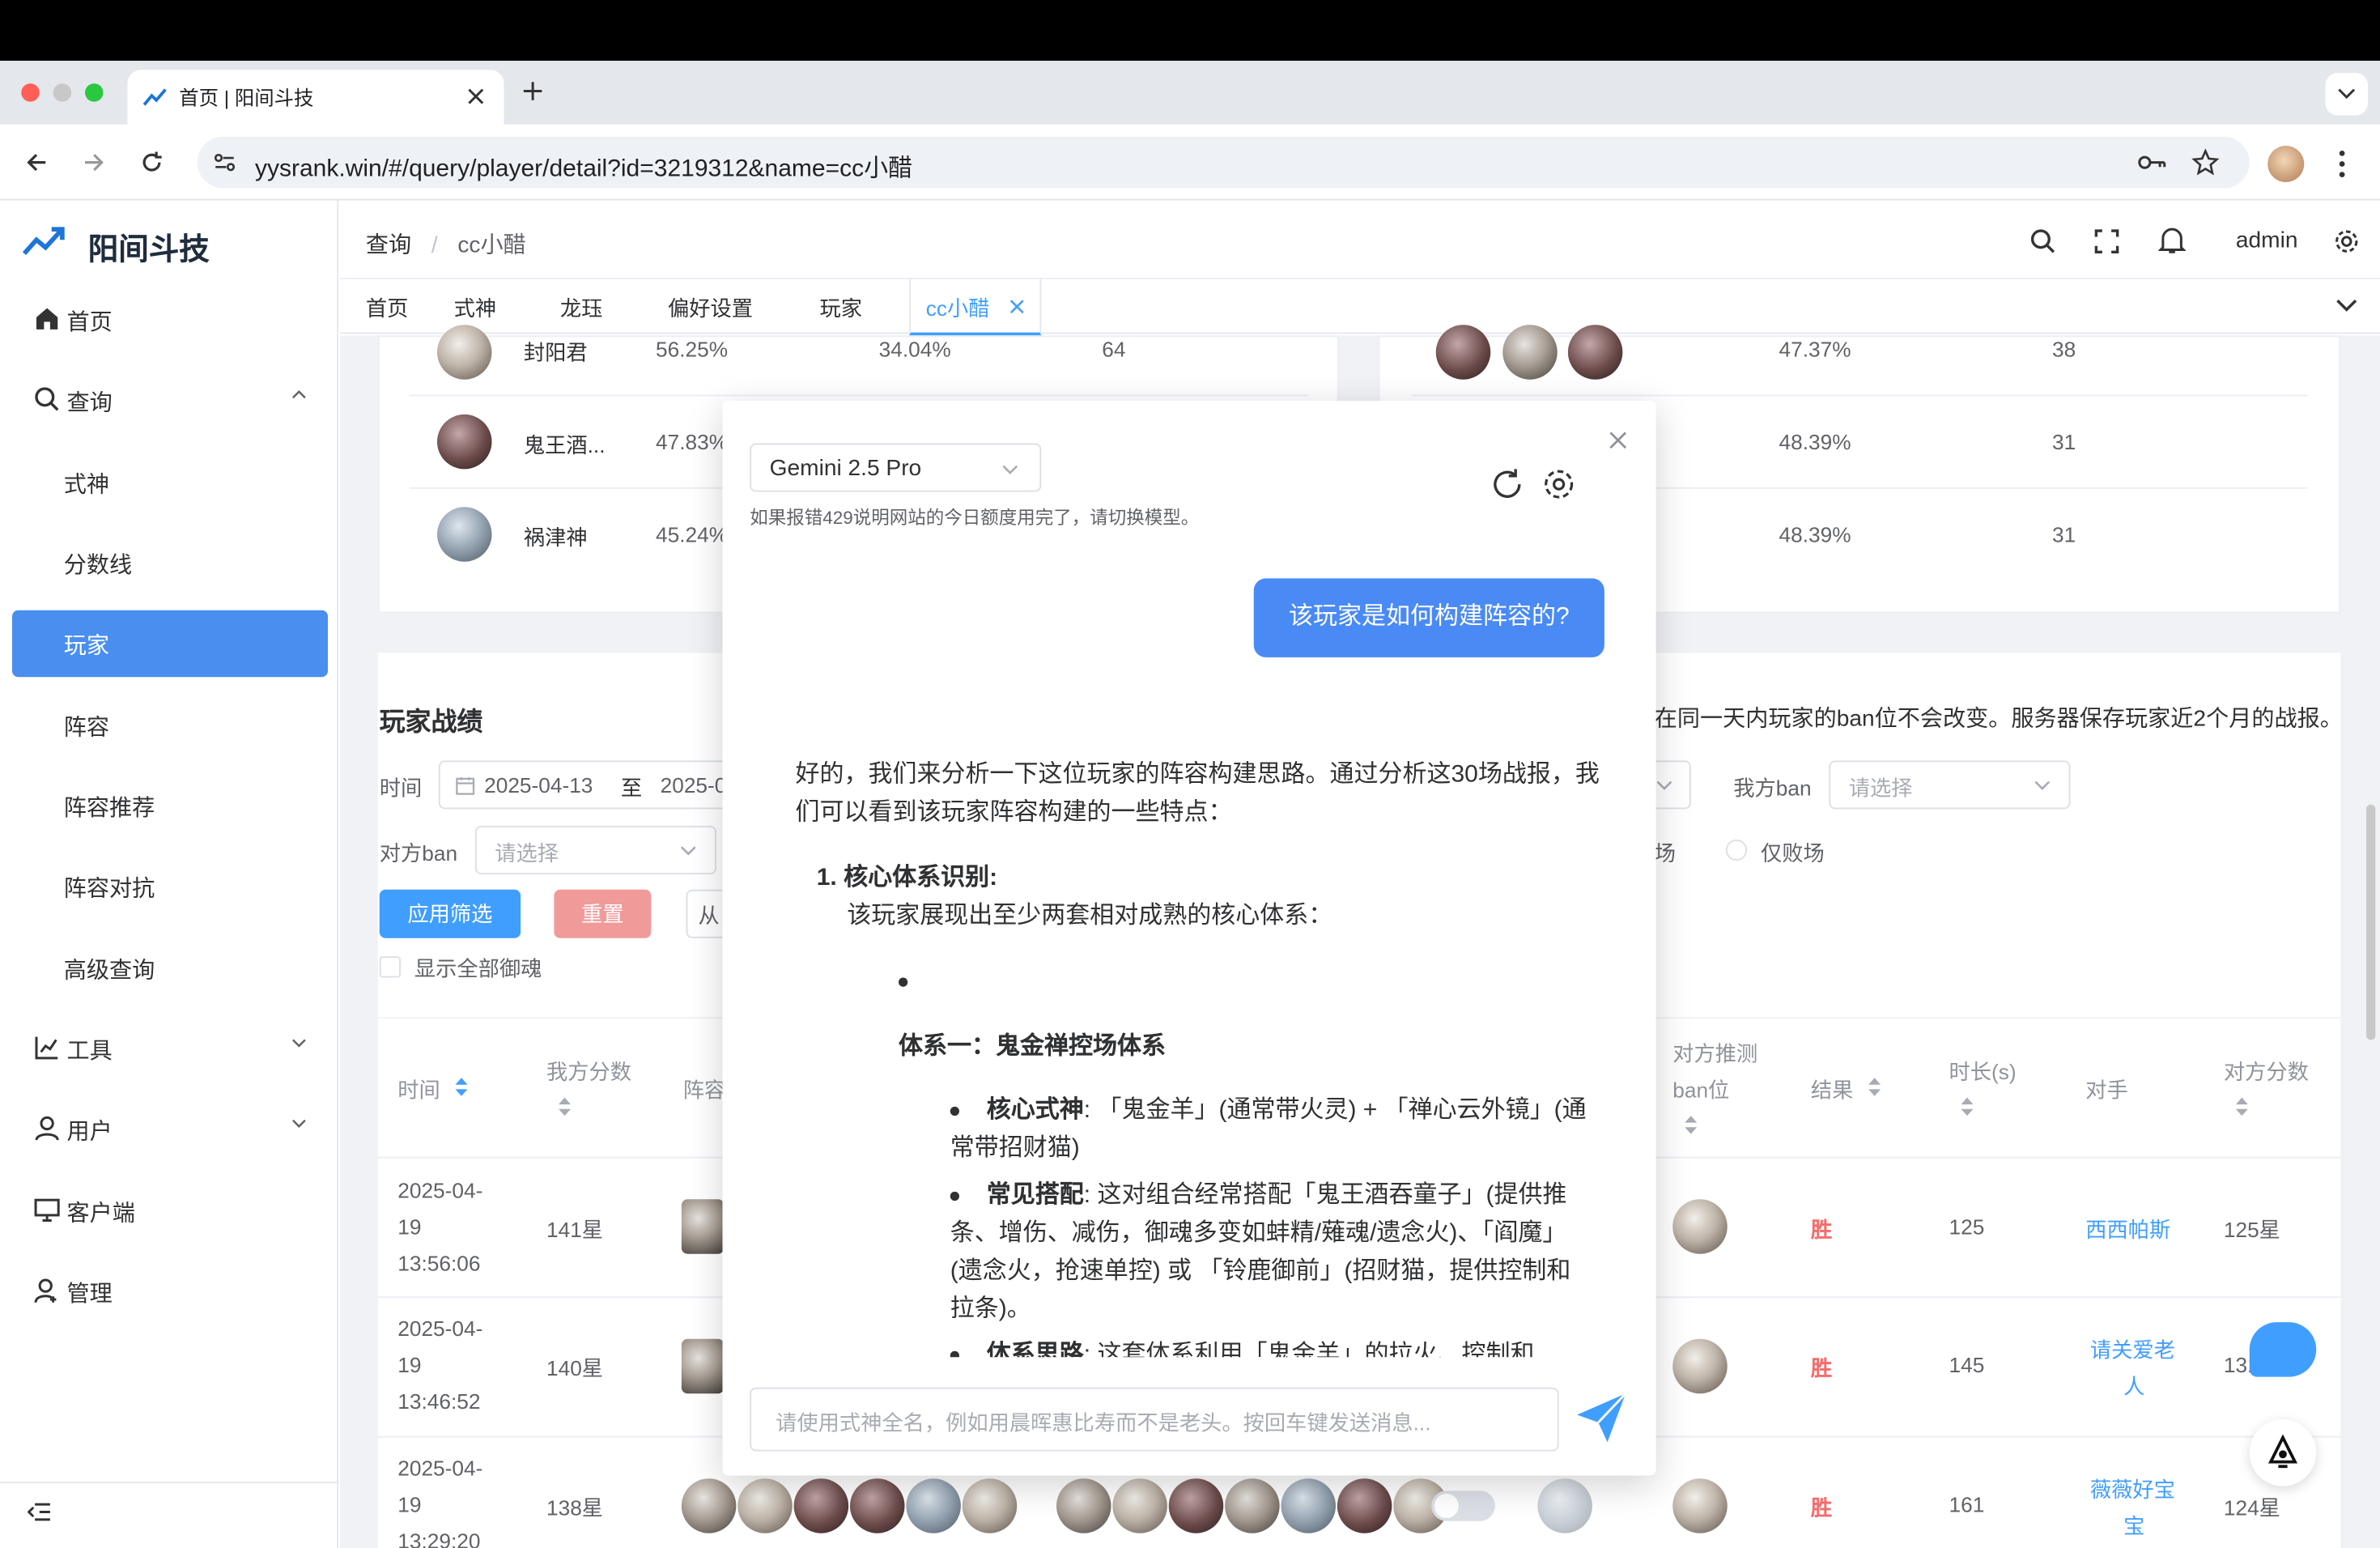  Describe the element at coordinates (1463, 1506) in the screenshot. I see `yuhun-toggle` at that location.